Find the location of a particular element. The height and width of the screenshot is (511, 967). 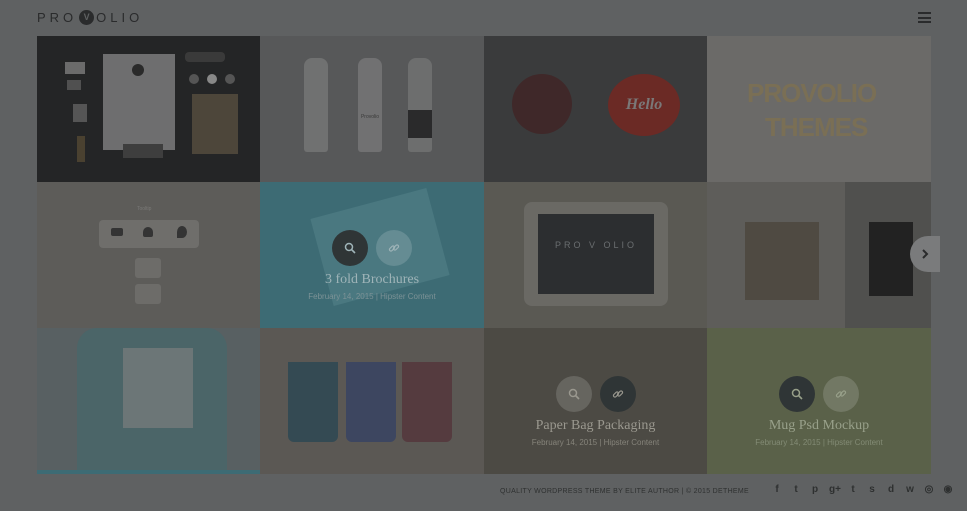

portfolio-tile-icons: Tooltip is located at coordinates (148, 255).